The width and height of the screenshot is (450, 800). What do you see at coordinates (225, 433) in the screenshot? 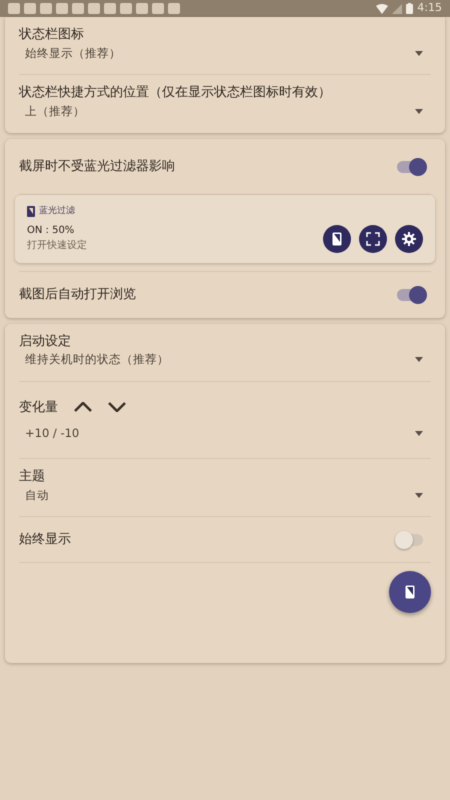
I see `dropdown-field: +10 / -10` at bounding box center [225, 433].